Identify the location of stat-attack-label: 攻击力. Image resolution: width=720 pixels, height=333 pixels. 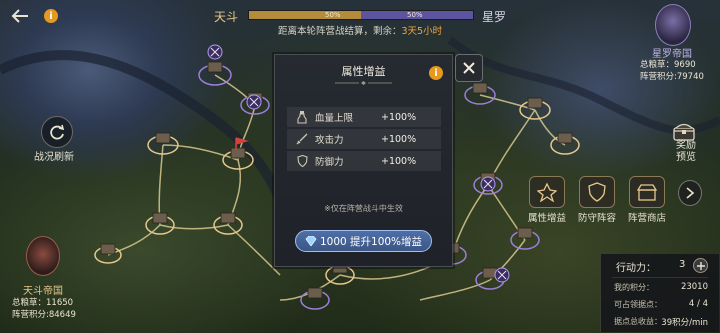
(329, 140).